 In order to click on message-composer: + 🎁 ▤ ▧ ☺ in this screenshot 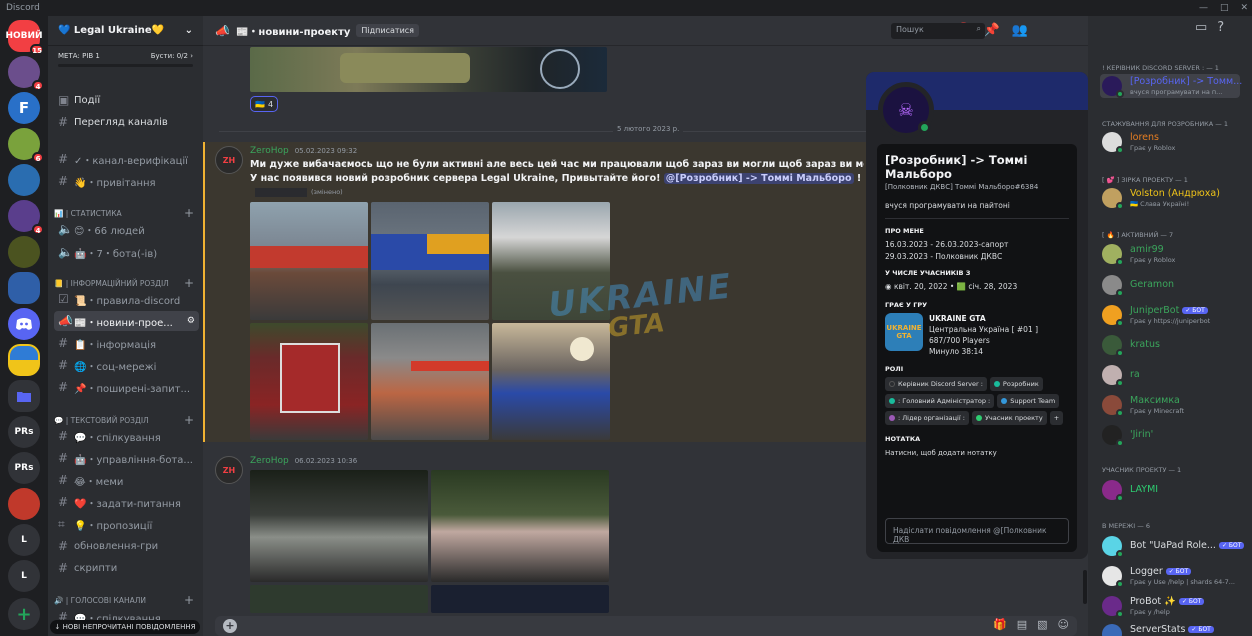, I will do `click(646, 626)`.